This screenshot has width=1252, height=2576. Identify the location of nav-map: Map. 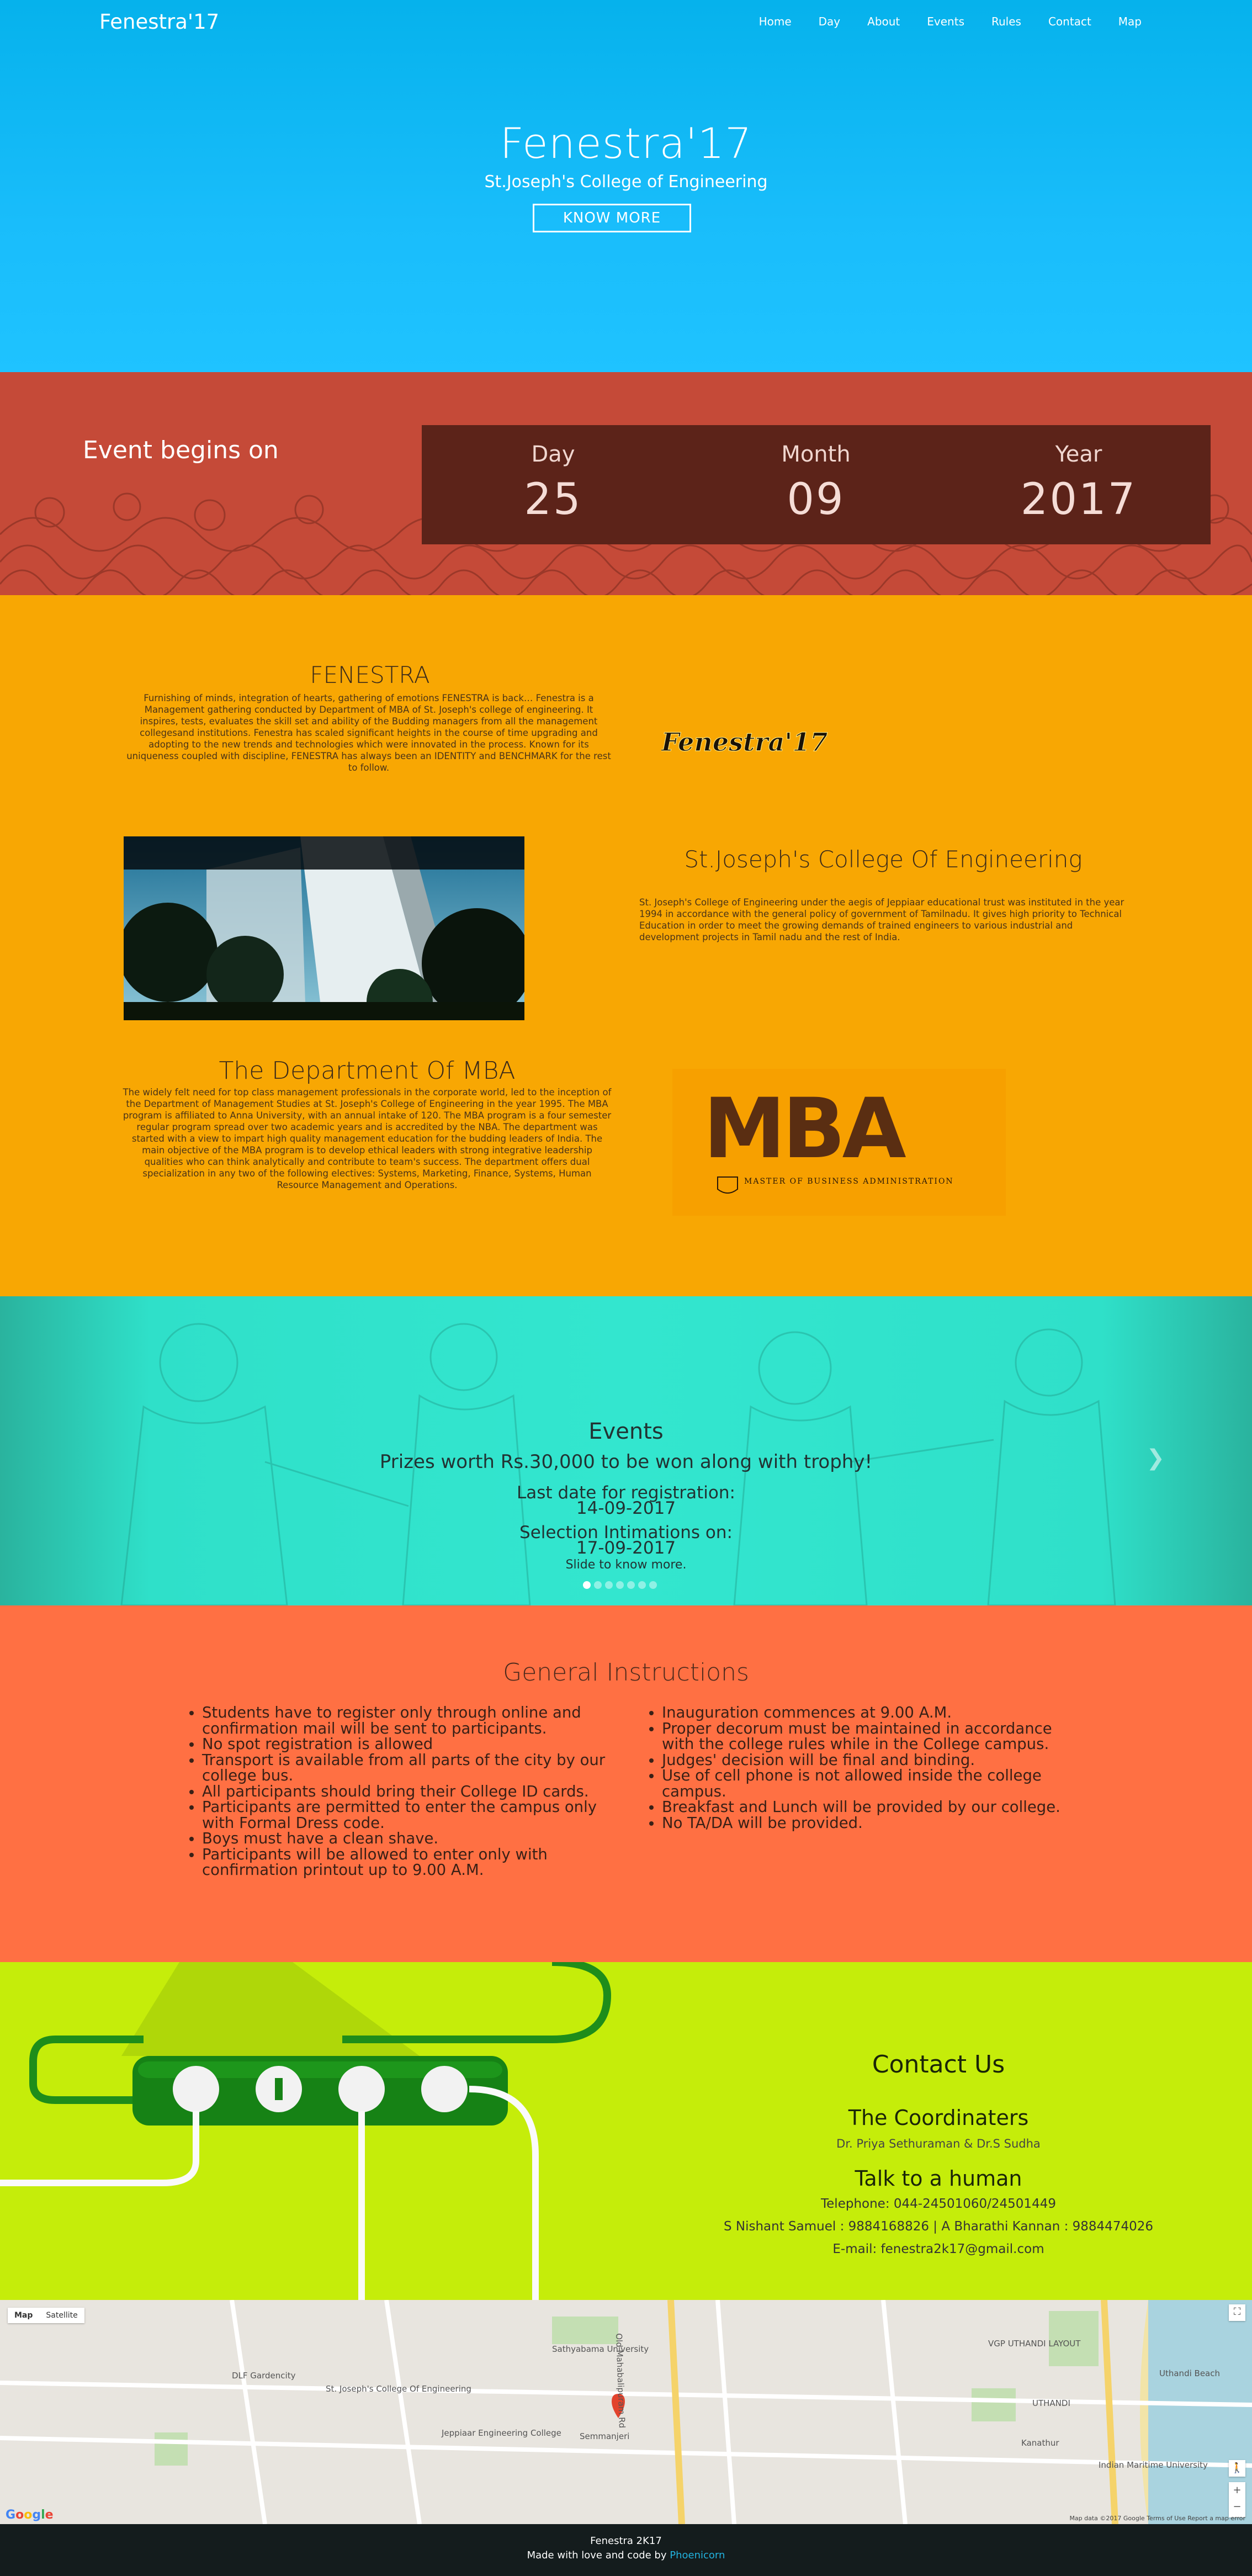
(1130, 21).